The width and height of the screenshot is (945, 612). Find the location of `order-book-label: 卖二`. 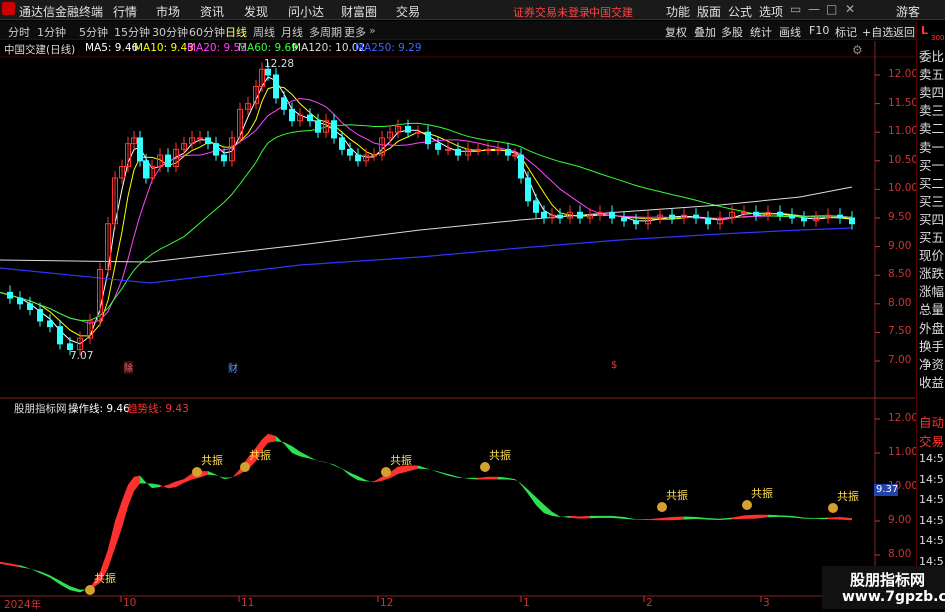

order-book-label: 卖二 is located at coordinates (932, 129).